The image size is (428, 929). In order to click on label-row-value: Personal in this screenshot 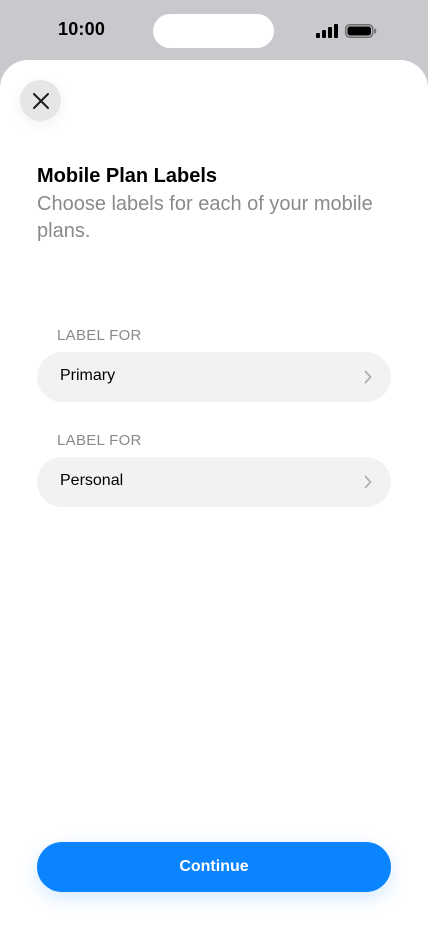, I will do `click(92, 480)`.